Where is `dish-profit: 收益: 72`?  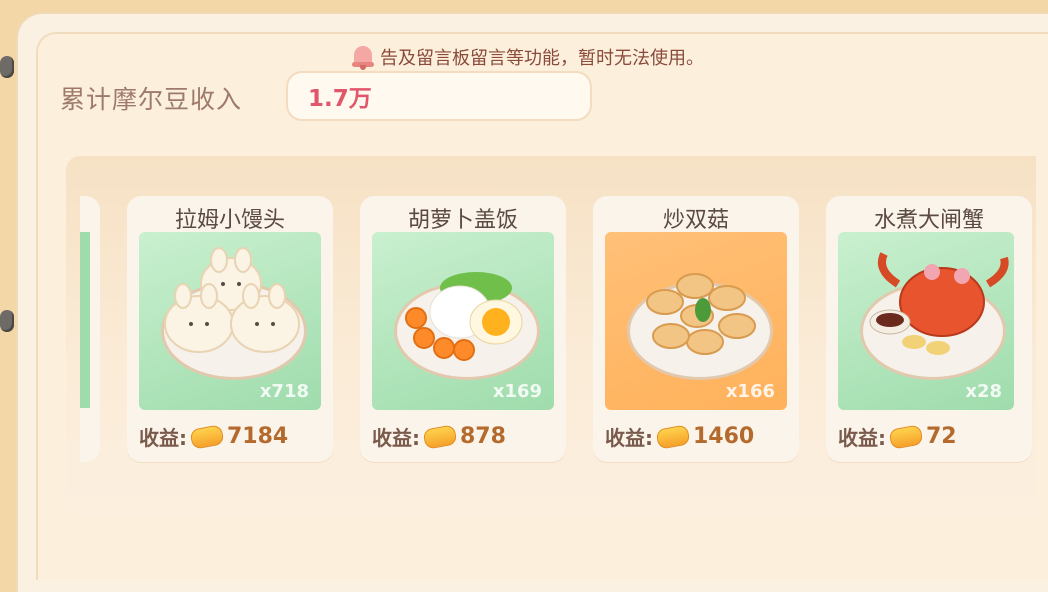
dish-profit: 收益: 72 is located at coordinates (897, 436).